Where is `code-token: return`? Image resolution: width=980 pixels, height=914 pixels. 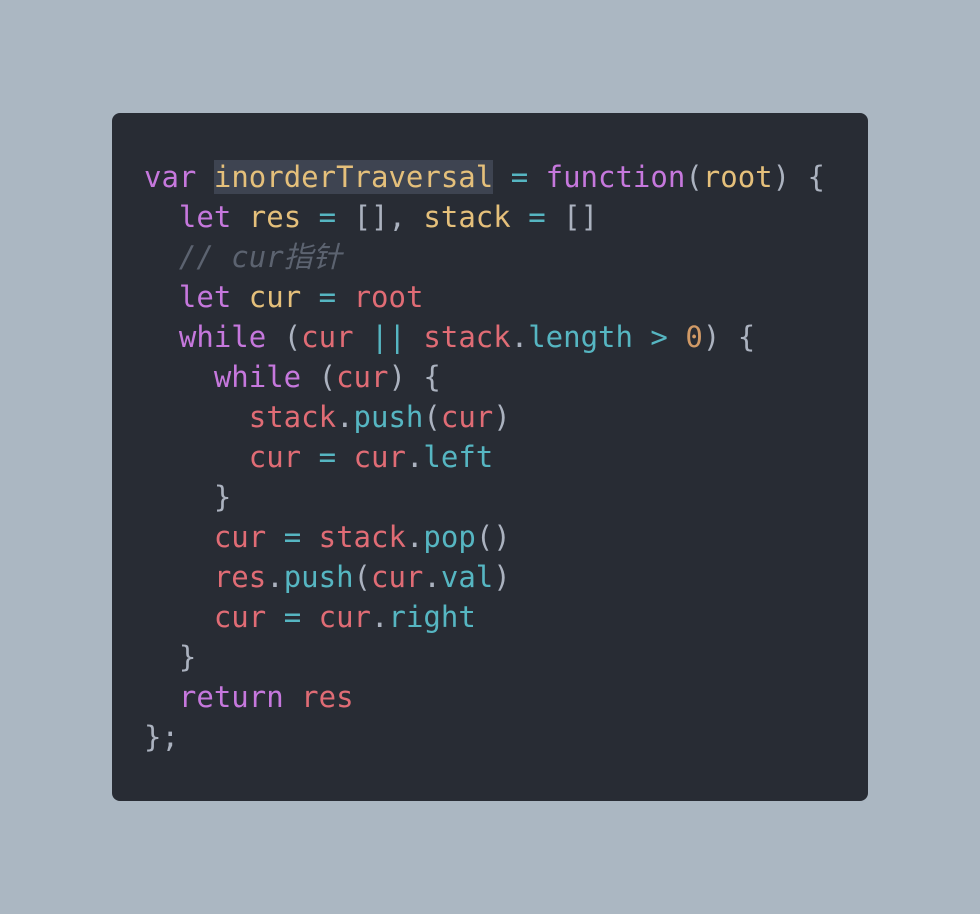 code-token: return is located at coordinates (231, 697).